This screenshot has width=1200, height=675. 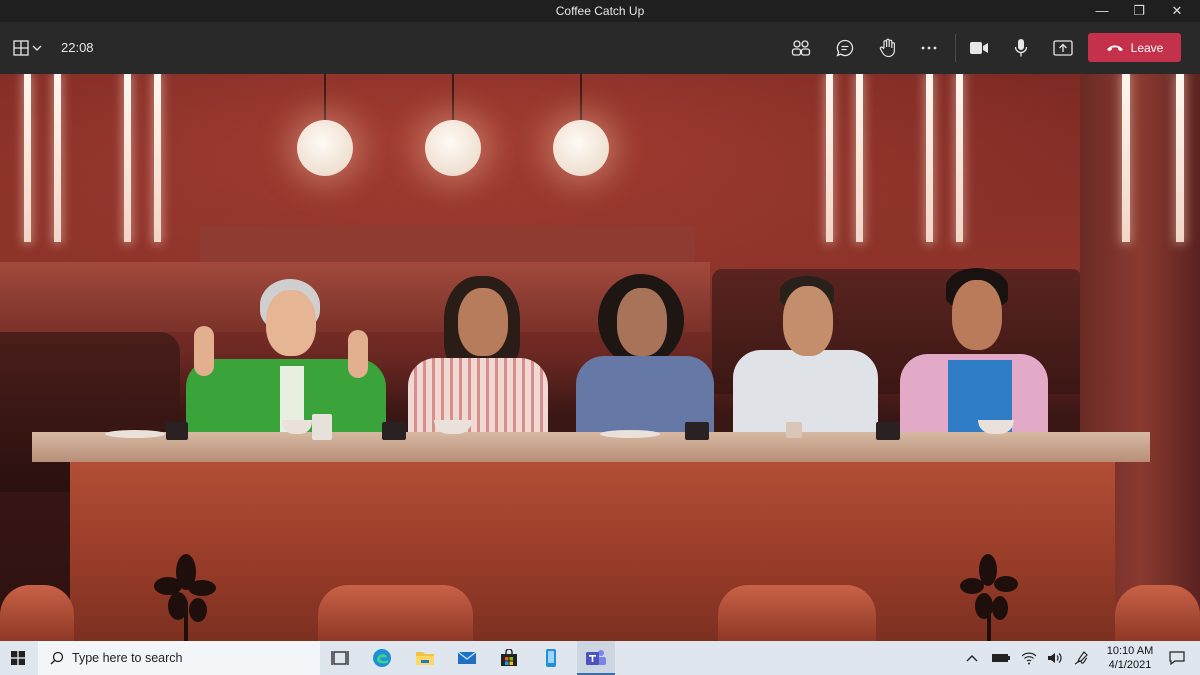 I want to click on file-explorer-taskbar-button, so click(x=425, y=658).